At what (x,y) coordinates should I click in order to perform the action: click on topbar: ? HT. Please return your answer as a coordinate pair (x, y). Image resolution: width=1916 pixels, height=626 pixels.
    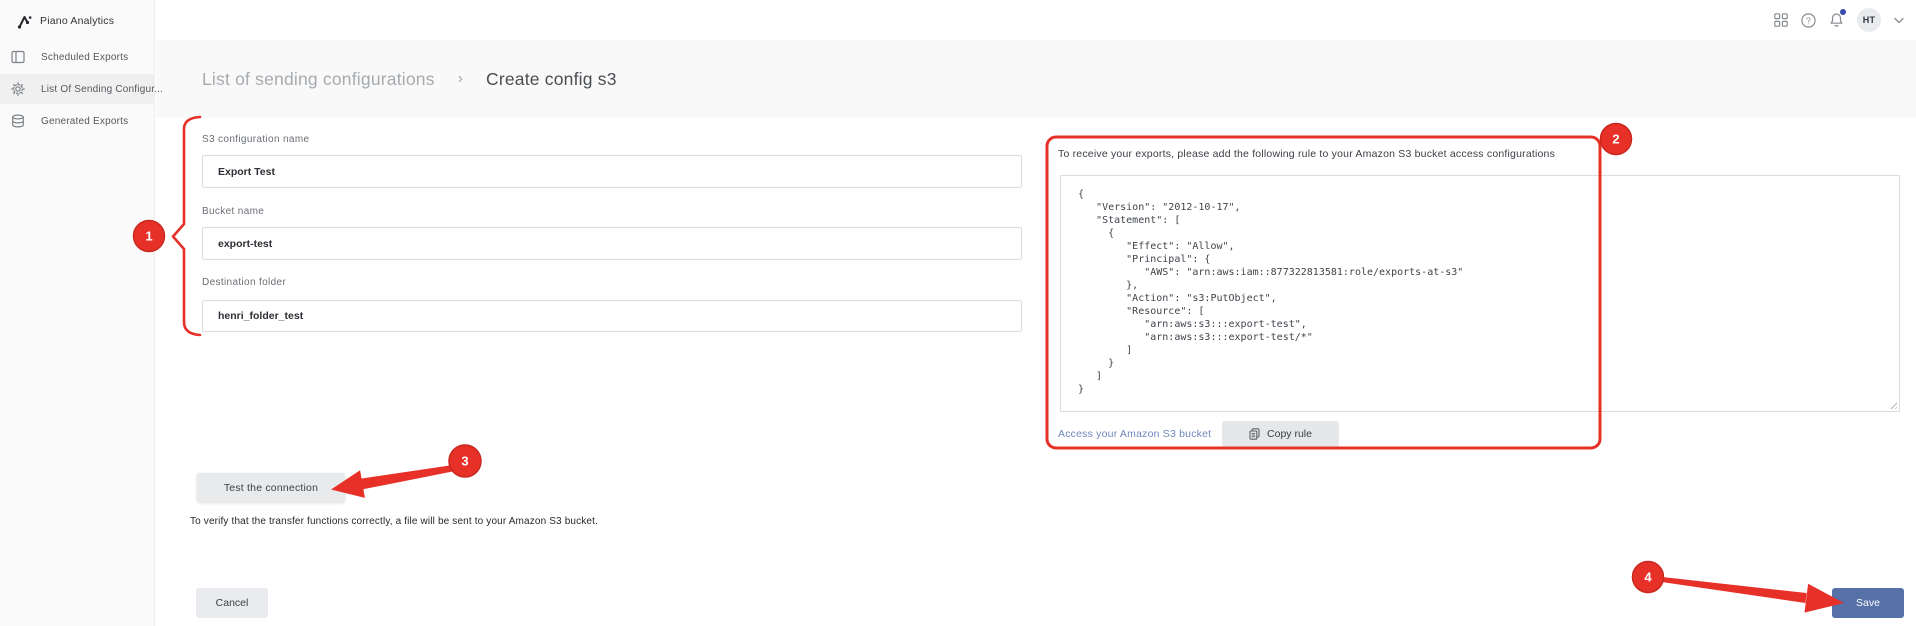
    Looking at the image, I should click on (1036, 20).